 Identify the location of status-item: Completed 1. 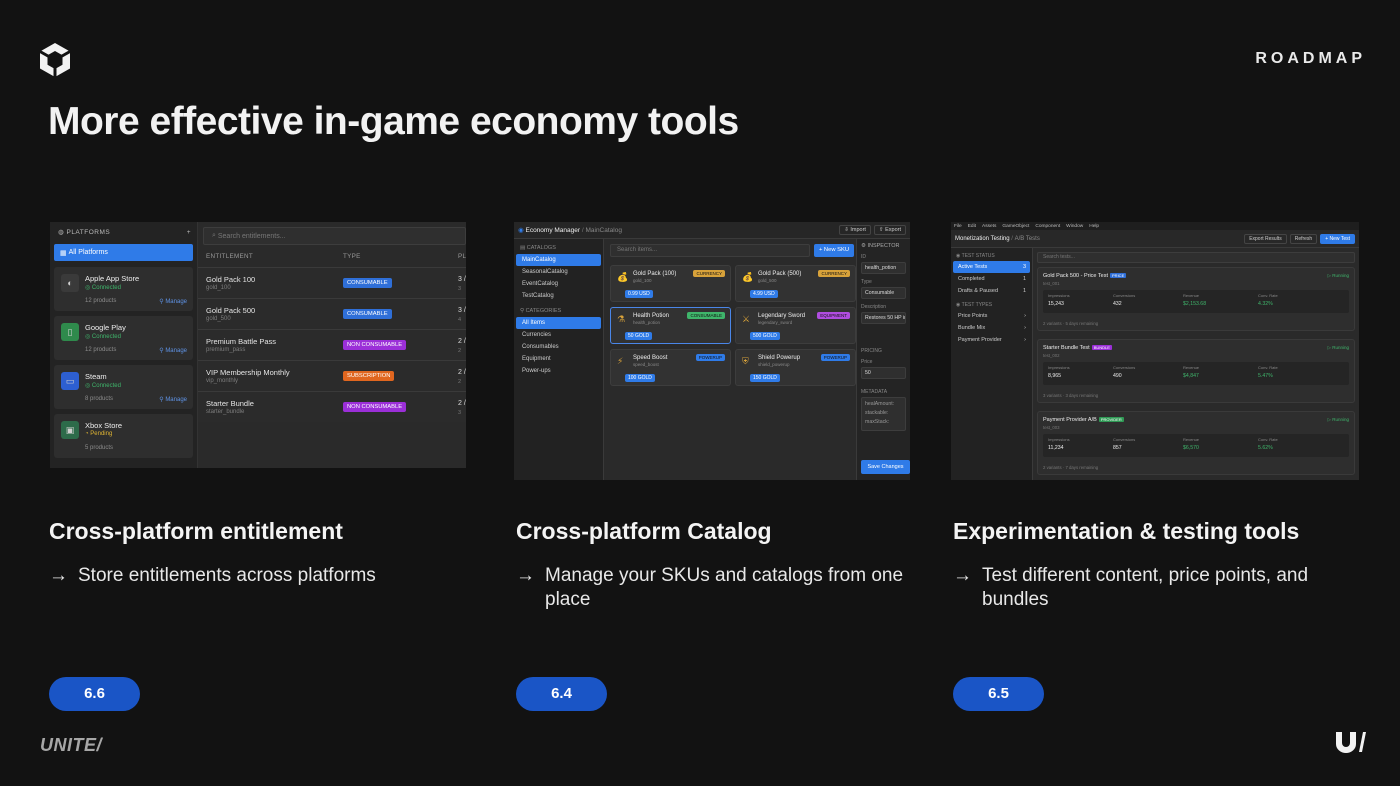
(991, 279).